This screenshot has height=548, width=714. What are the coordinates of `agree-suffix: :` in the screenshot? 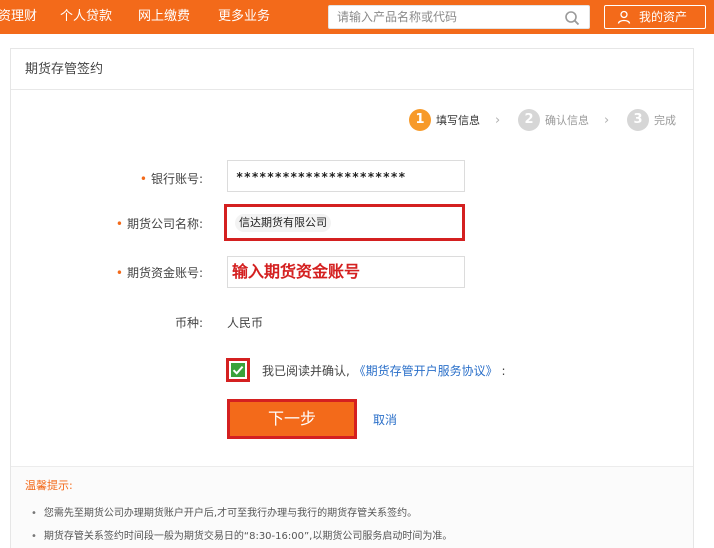 It's located at (503, 371).